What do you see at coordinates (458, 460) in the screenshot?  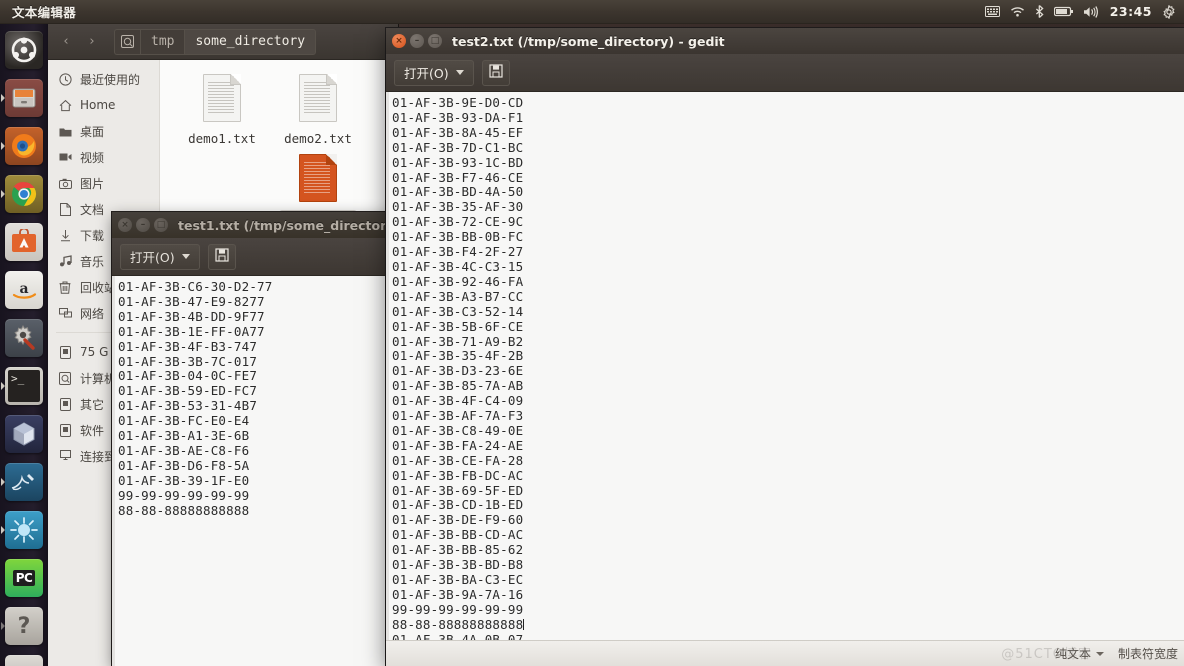 I see `text-line: 01-AF-3B-CE-FA-28` at bounding box center [458, 460].